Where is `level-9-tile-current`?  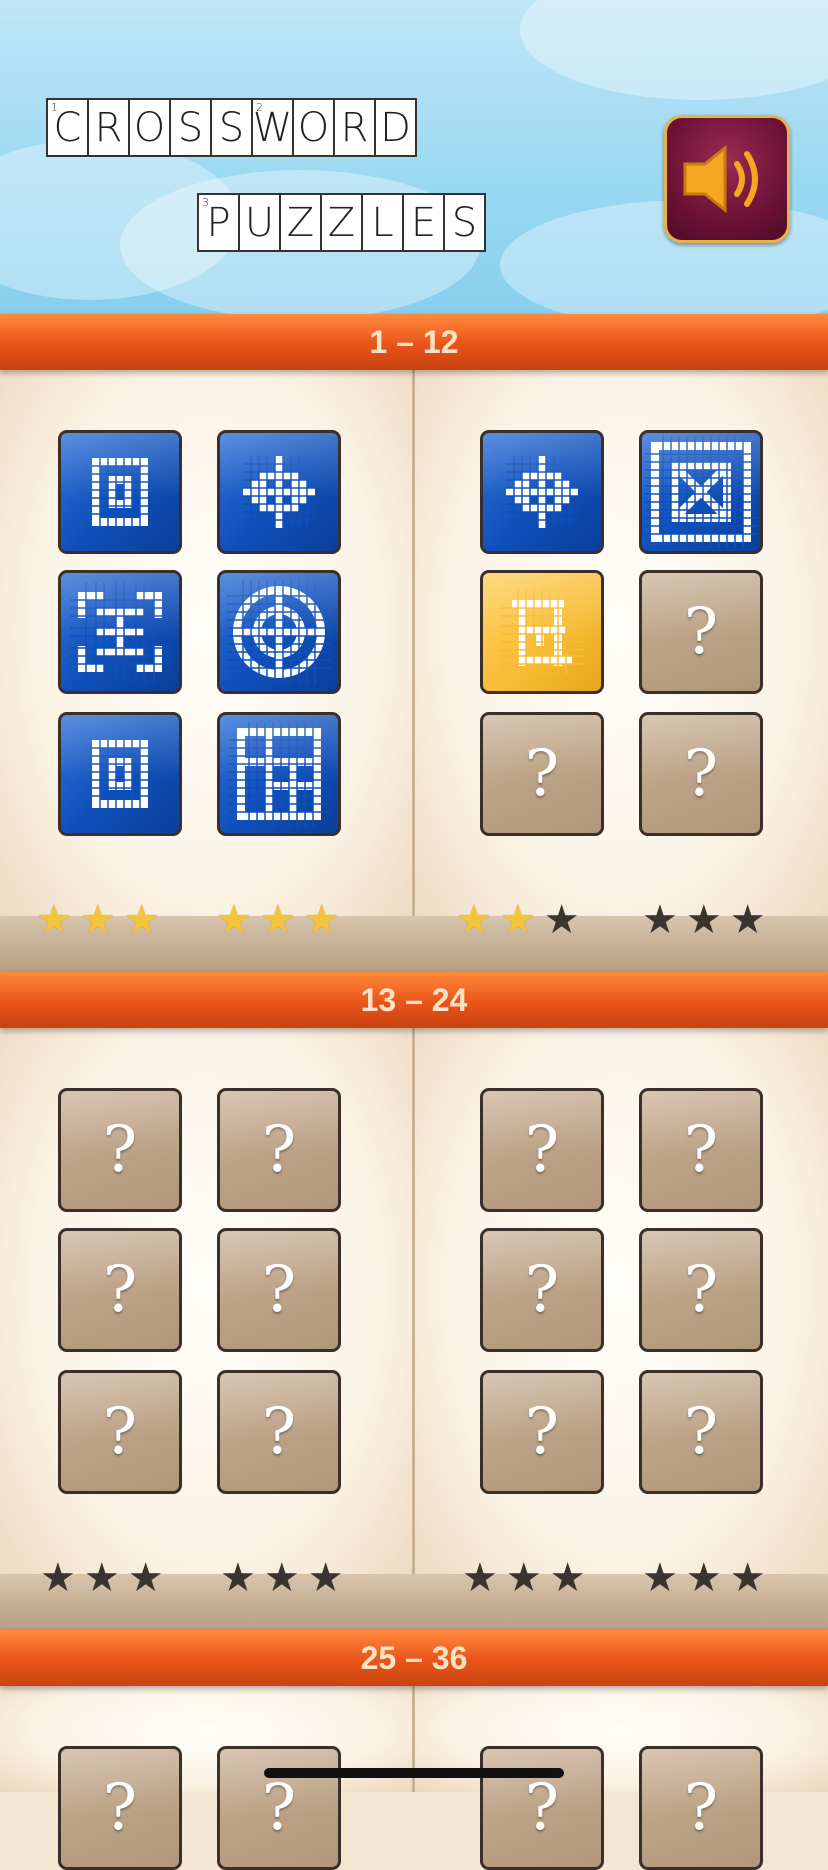 level-9-tile-current is located at coordinates (542, 632).